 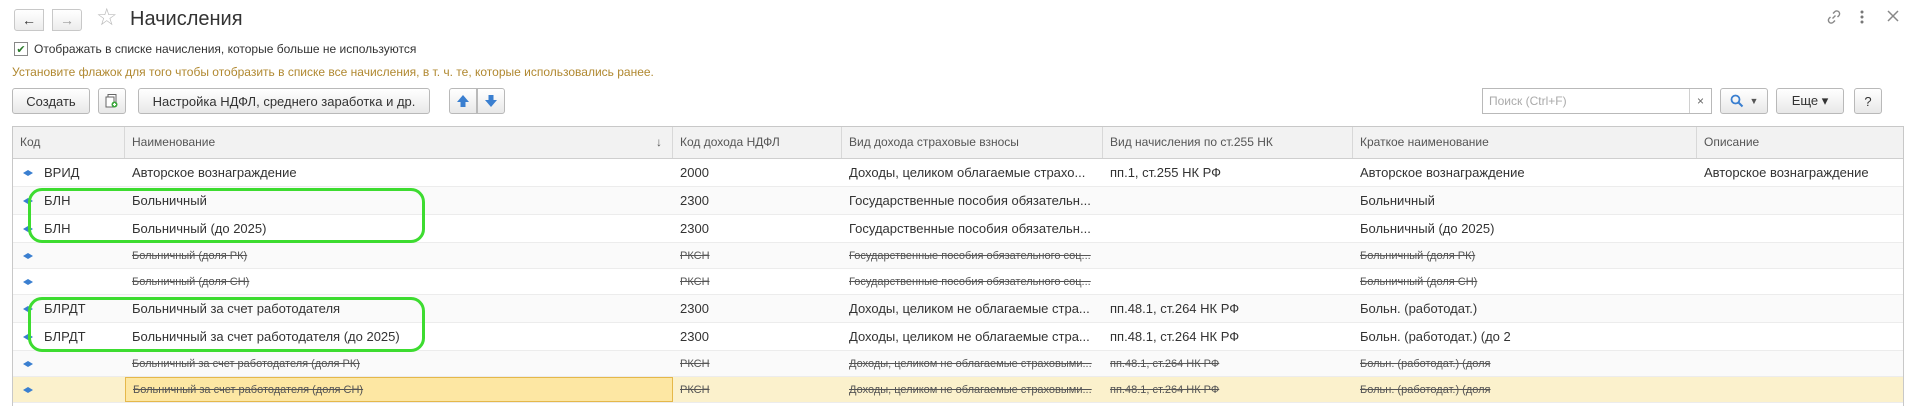 I want to click on title-bar: ← → ☆ Начисления, so click(x=957, y=20).